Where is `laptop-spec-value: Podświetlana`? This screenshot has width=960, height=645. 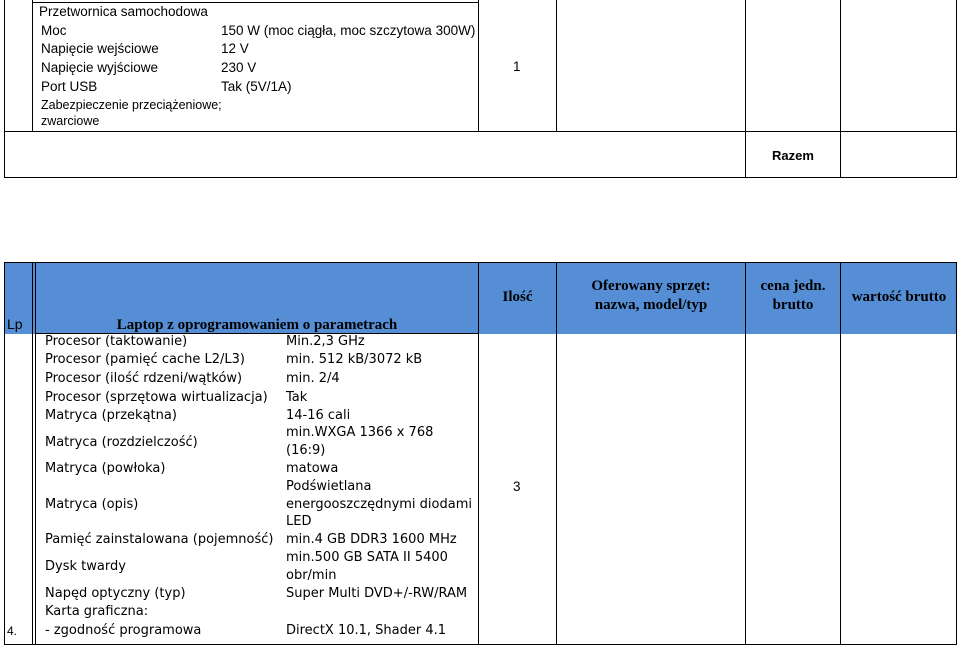
laptop-spec-value: Podświetlana is located at coordinates (329, 486).